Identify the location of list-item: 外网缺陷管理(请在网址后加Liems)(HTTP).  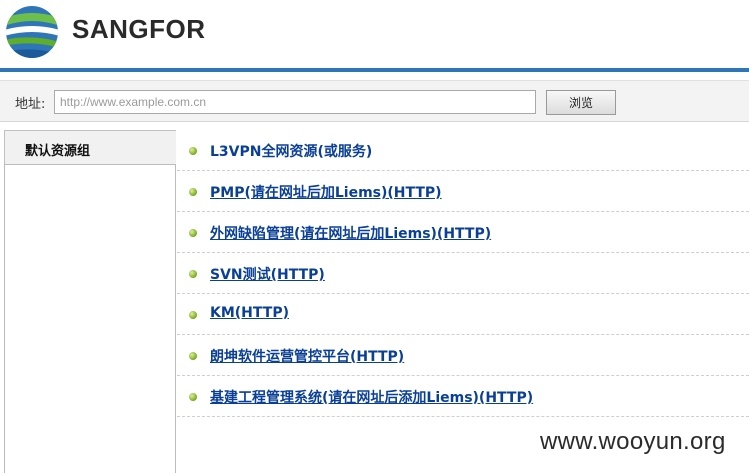
(463, 232).